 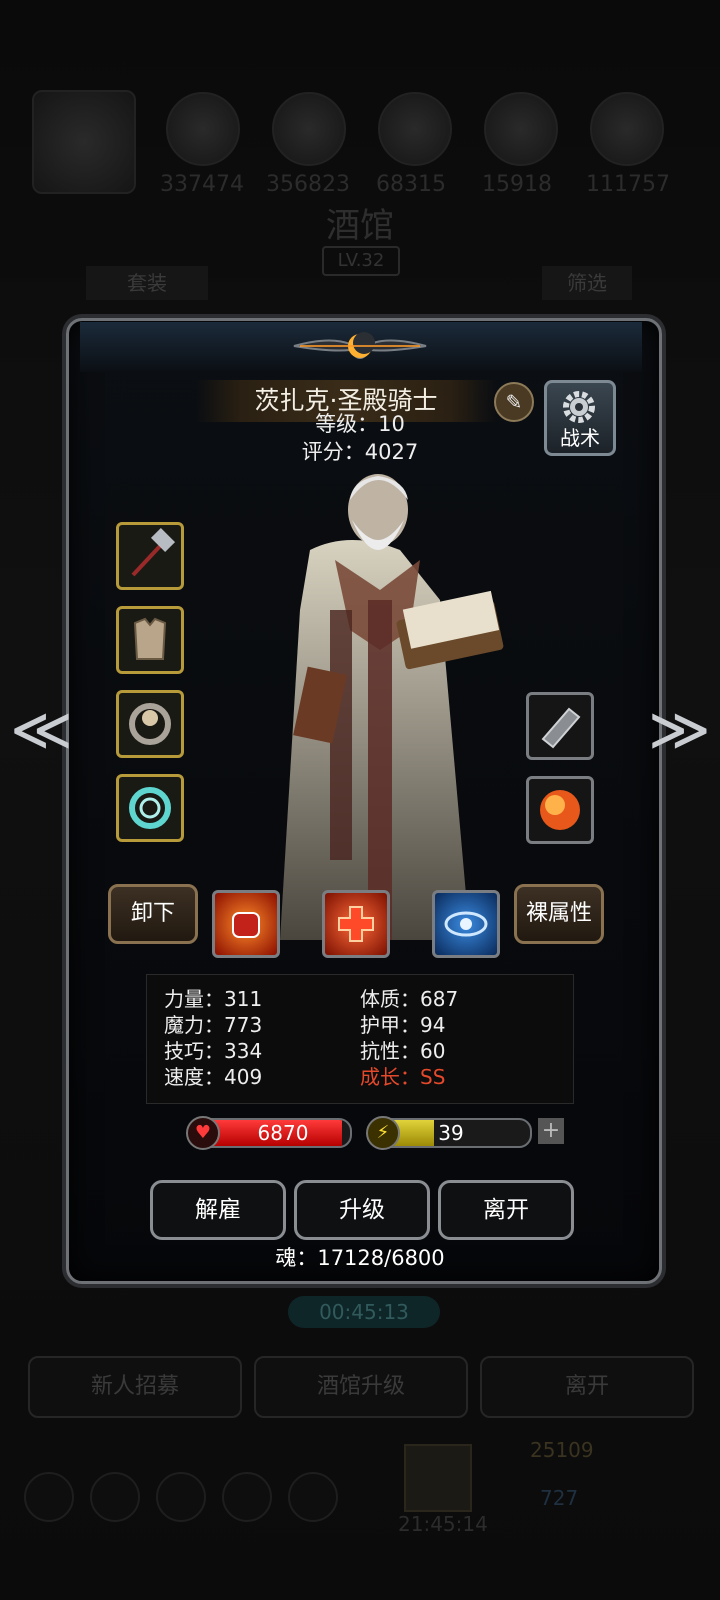 What do you see at coordinates (443, 1524) in the screenshot?
I see `clock: 21:45:14` at bounding box center [443, 1524].